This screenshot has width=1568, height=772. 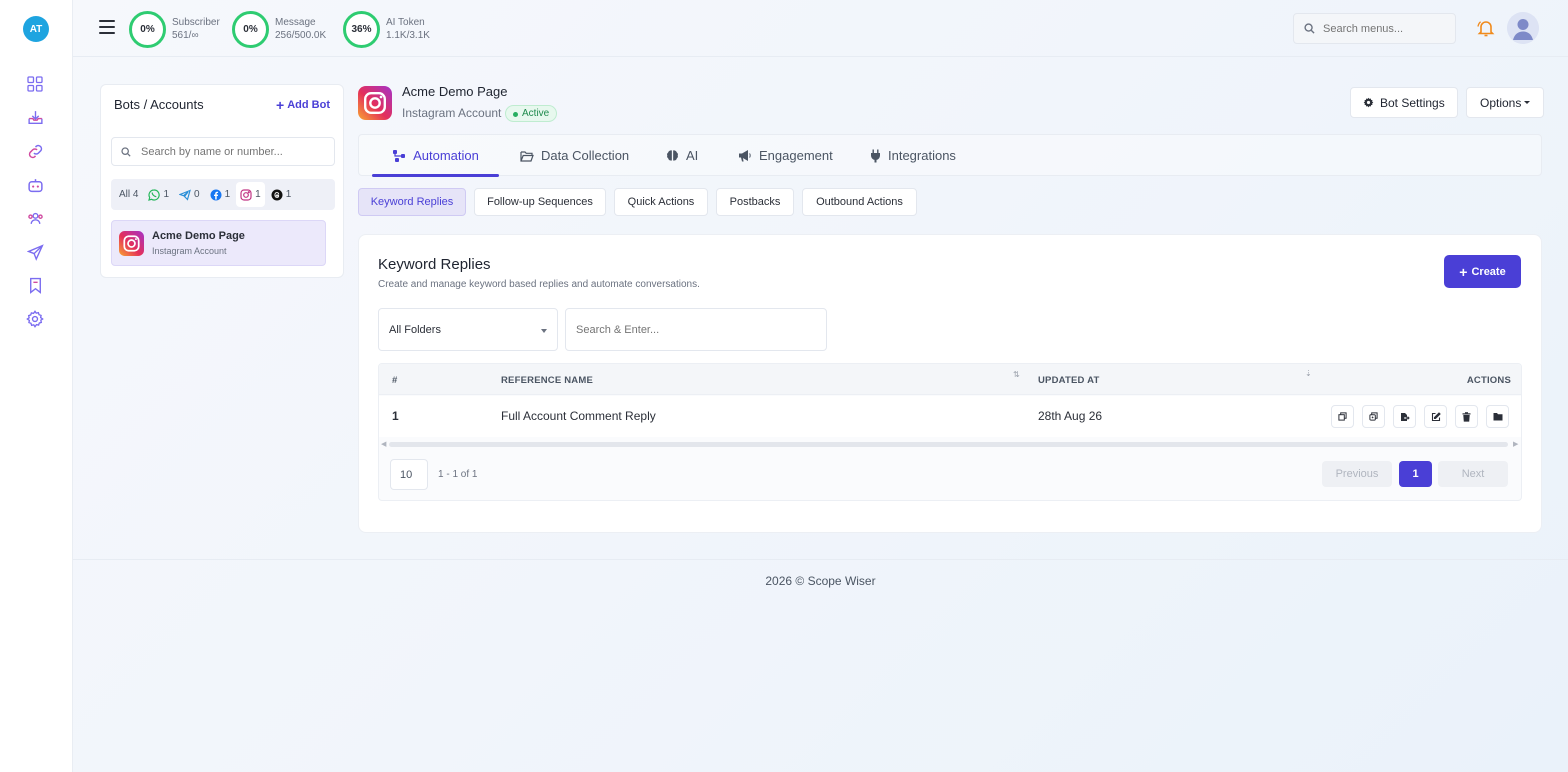 I want to click on export-button, so click(x=1404, y=416).